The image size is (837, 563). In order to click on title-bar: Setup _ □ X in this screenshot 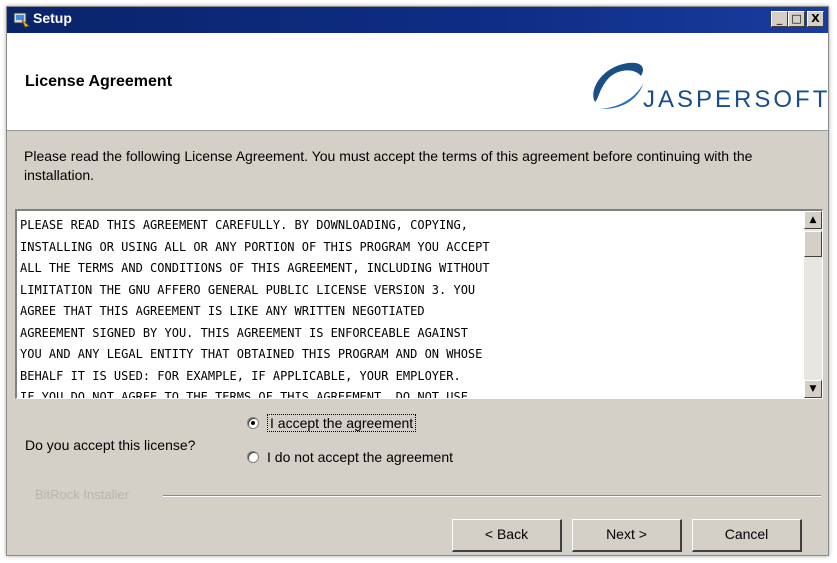, I will do `click(417, 20)`.